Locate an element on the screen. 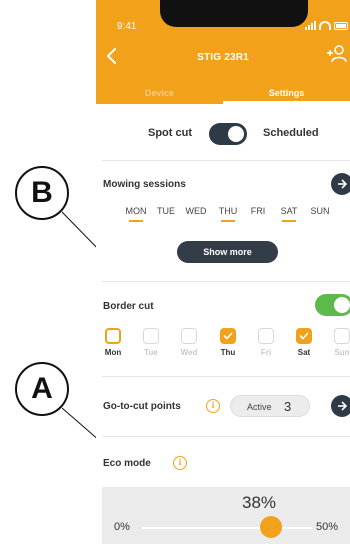 The width and height of the screenshot is (350, 544). device-title: STIG 23R1 is located at coordinates (223, 57).